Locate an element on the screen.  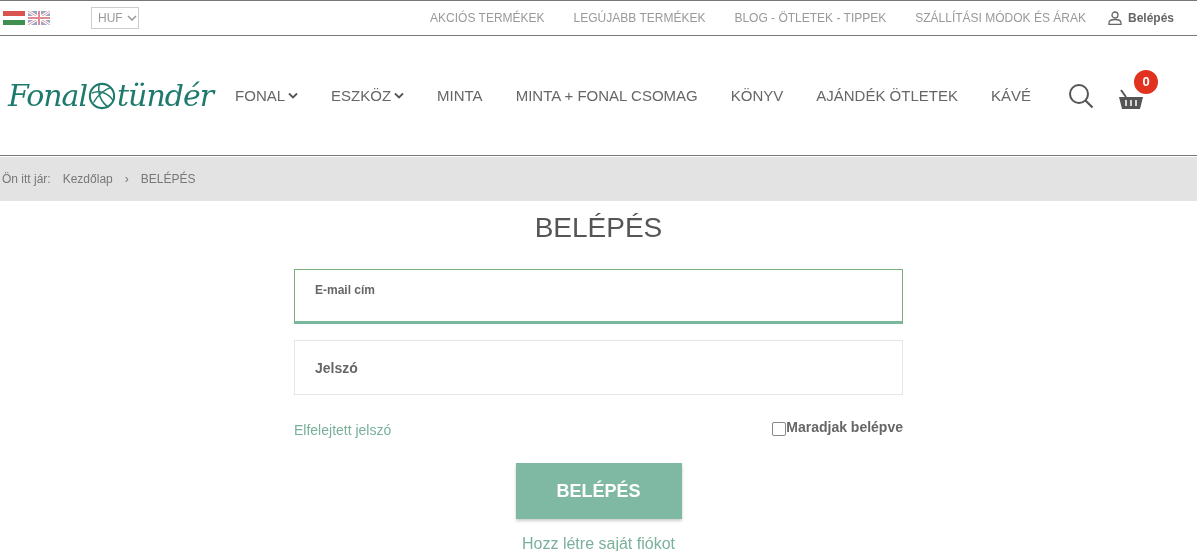
breadcrumb-link: Kezdőlap is located at coordinates (87, 179).